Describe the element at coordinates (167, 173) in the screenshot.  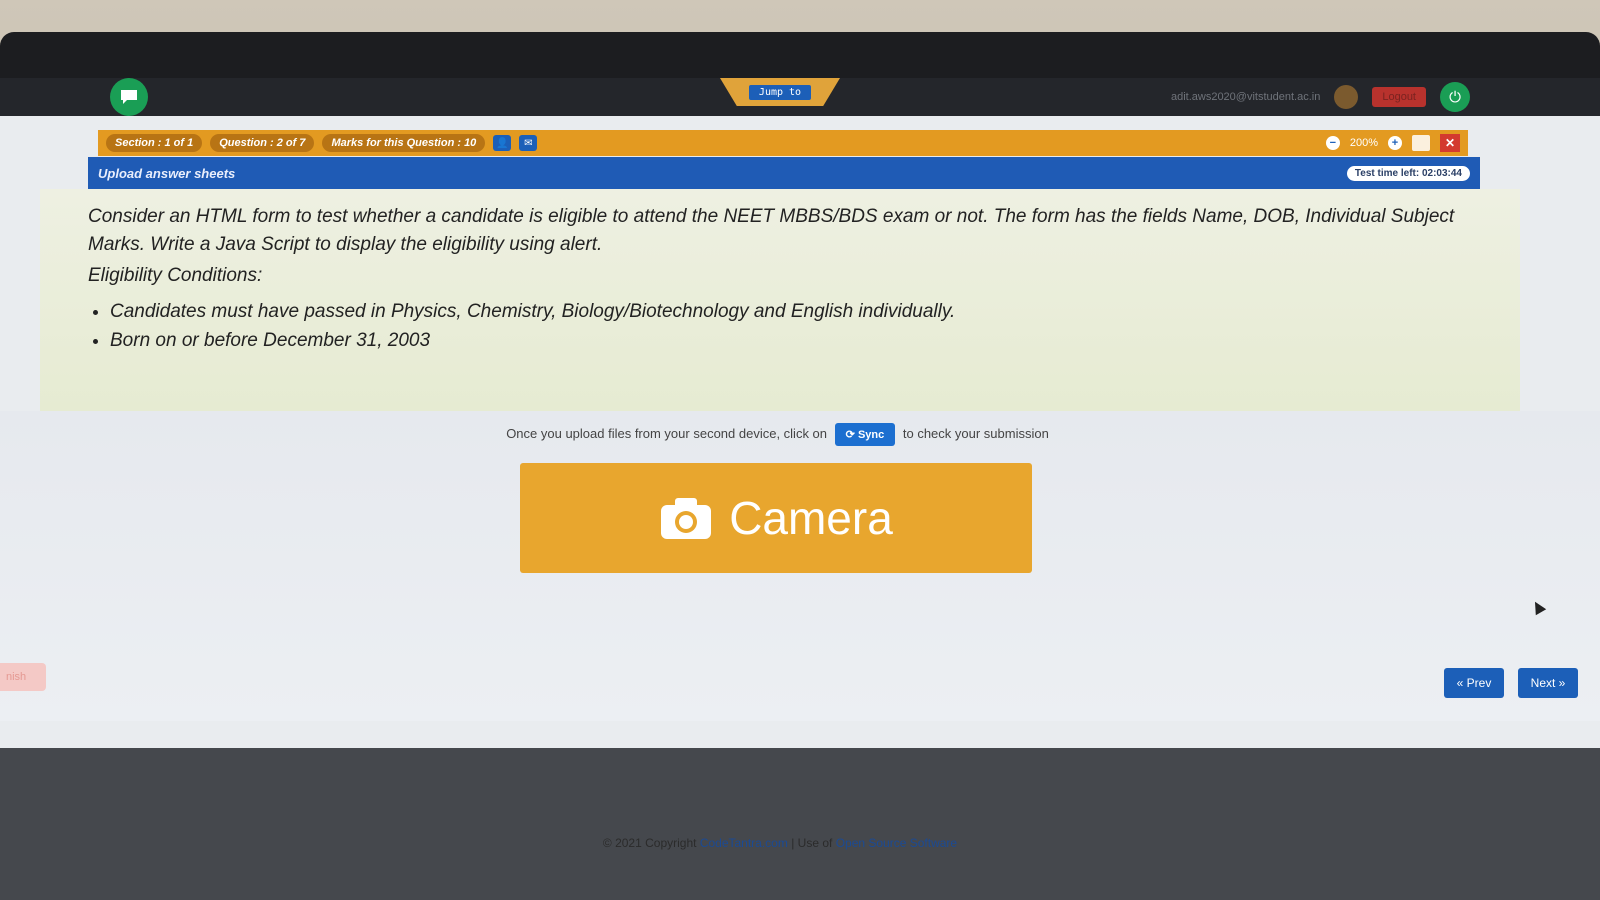
I see `page-title: Upload answer sheets` at that location.